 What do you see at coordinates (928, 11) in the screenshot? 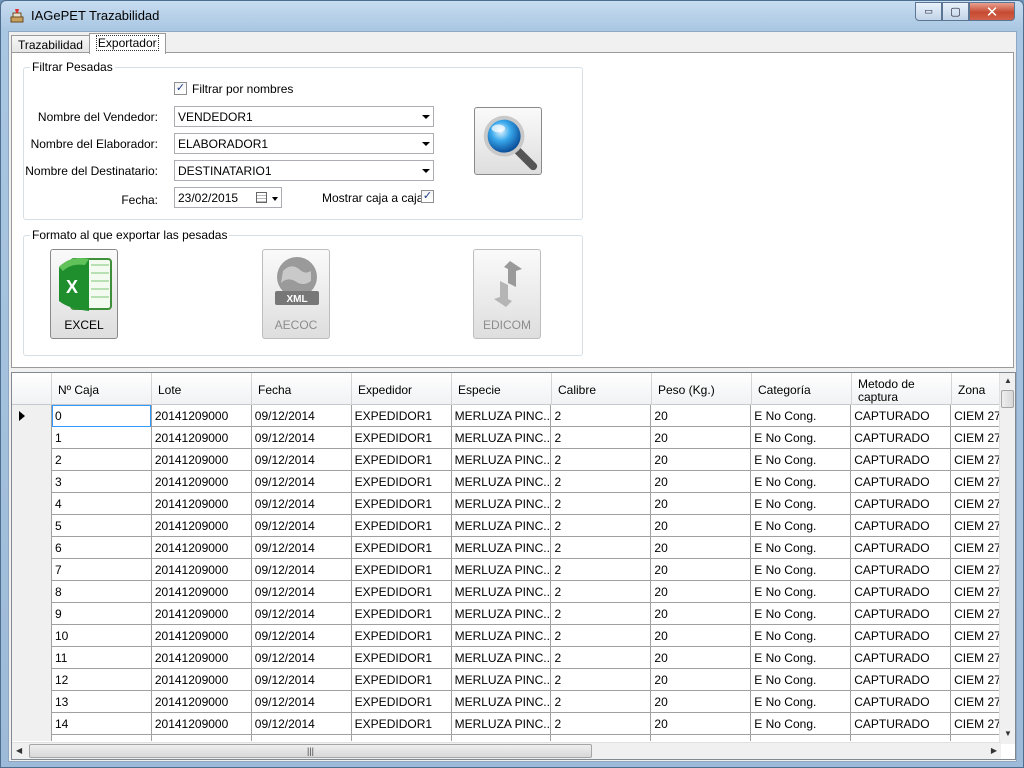
I see `minimize-button: ▭` at bounding box center [928, 11].